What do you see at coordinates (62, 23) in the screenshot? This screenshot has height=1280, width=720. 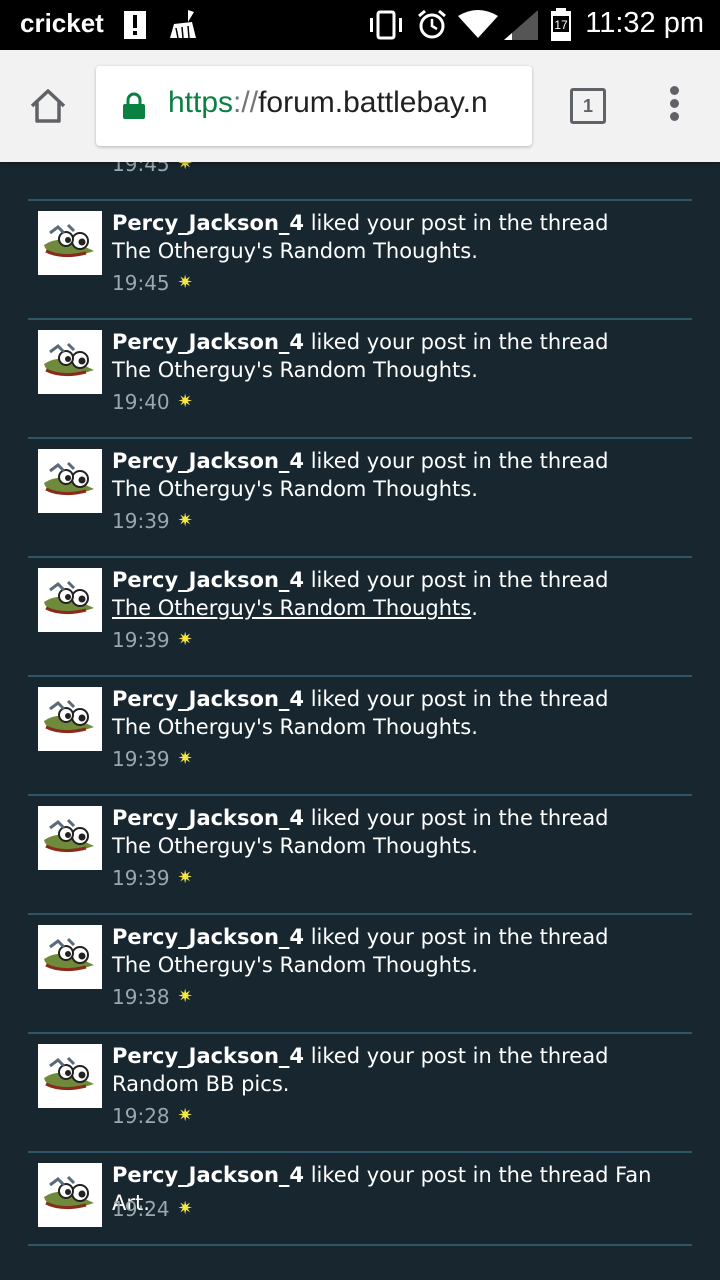 I see `carrier-name: cricket` at bounding box center [62, 23].